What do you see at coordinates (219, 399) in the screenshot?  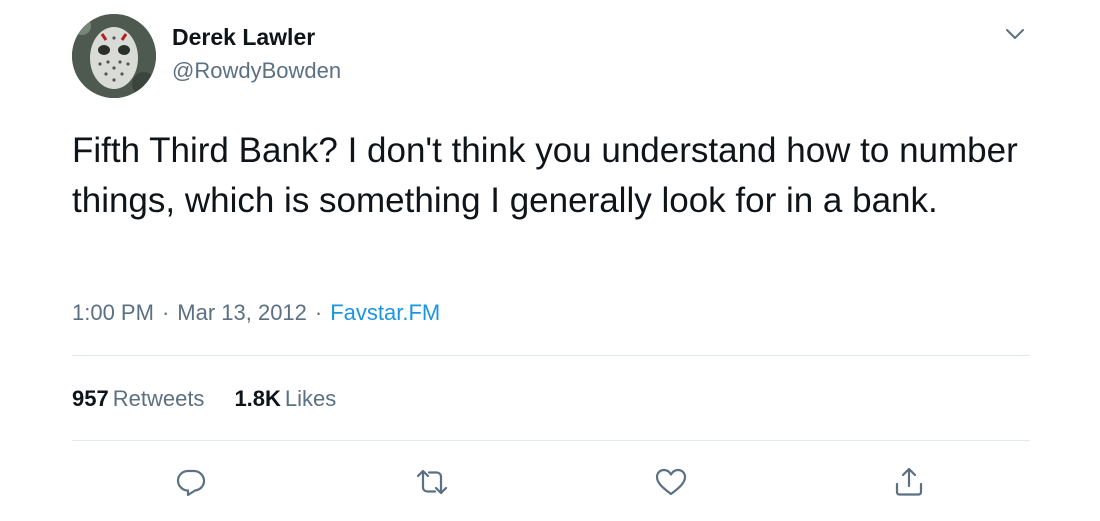 I see `engagement-stats: 957 Retweets 1.8K Likes` at bounding box center [219, 399].